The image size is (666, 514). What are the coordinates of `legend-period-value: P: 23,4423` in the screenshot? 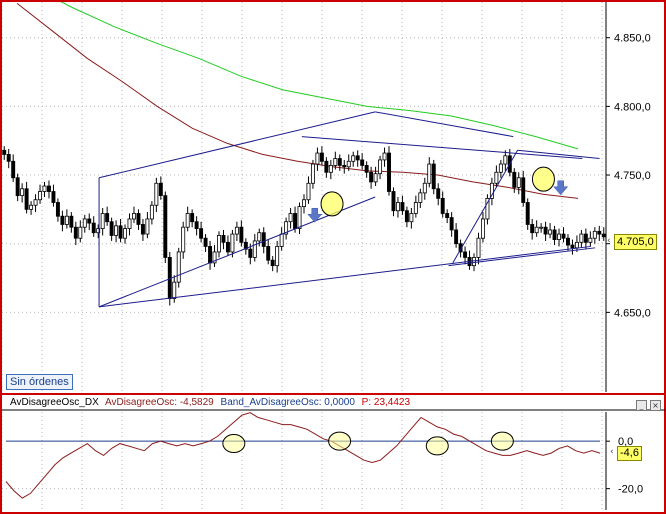 It's located at (386, 402).